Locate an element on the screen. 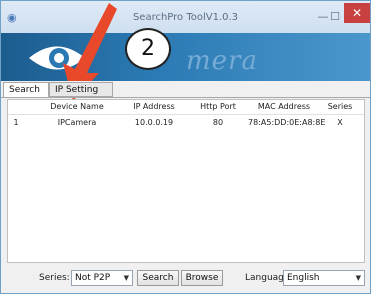 This screenshot has width=371, height=294. col-http-port: Http Port is located at coordinates (218, 107).